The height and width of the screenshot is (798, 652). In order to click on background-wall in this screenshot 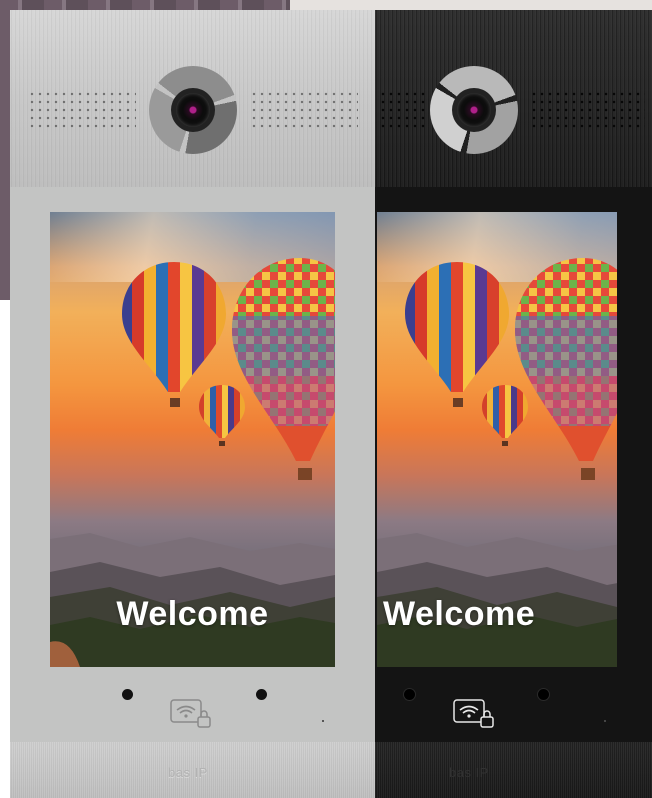, I will do `click(471, 5)`.